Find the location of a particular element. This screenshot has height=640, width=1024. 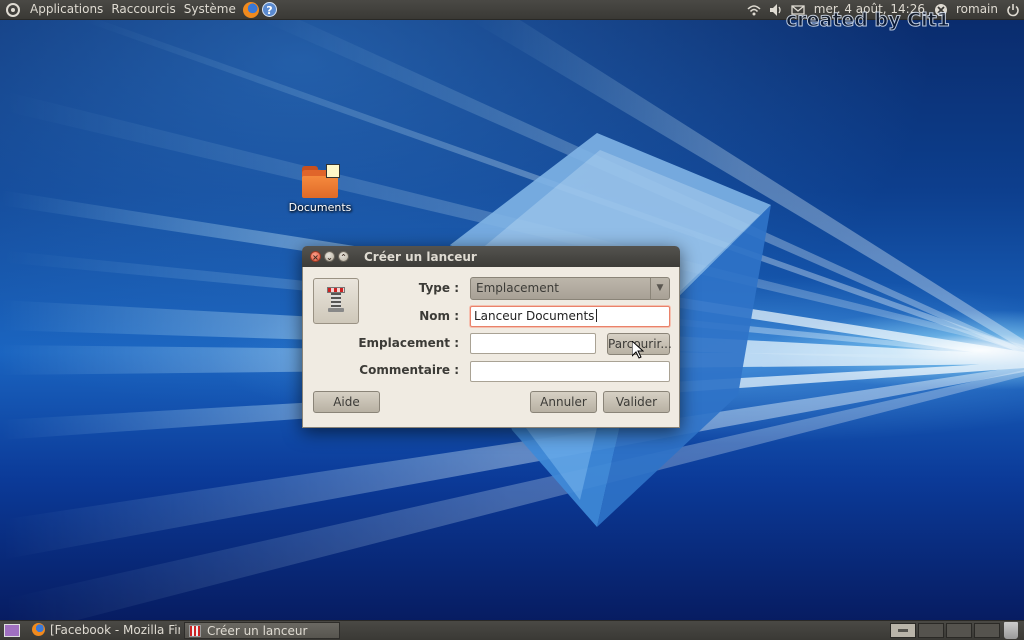

mouse-pointer-icon is located at coordinates (638, 350).